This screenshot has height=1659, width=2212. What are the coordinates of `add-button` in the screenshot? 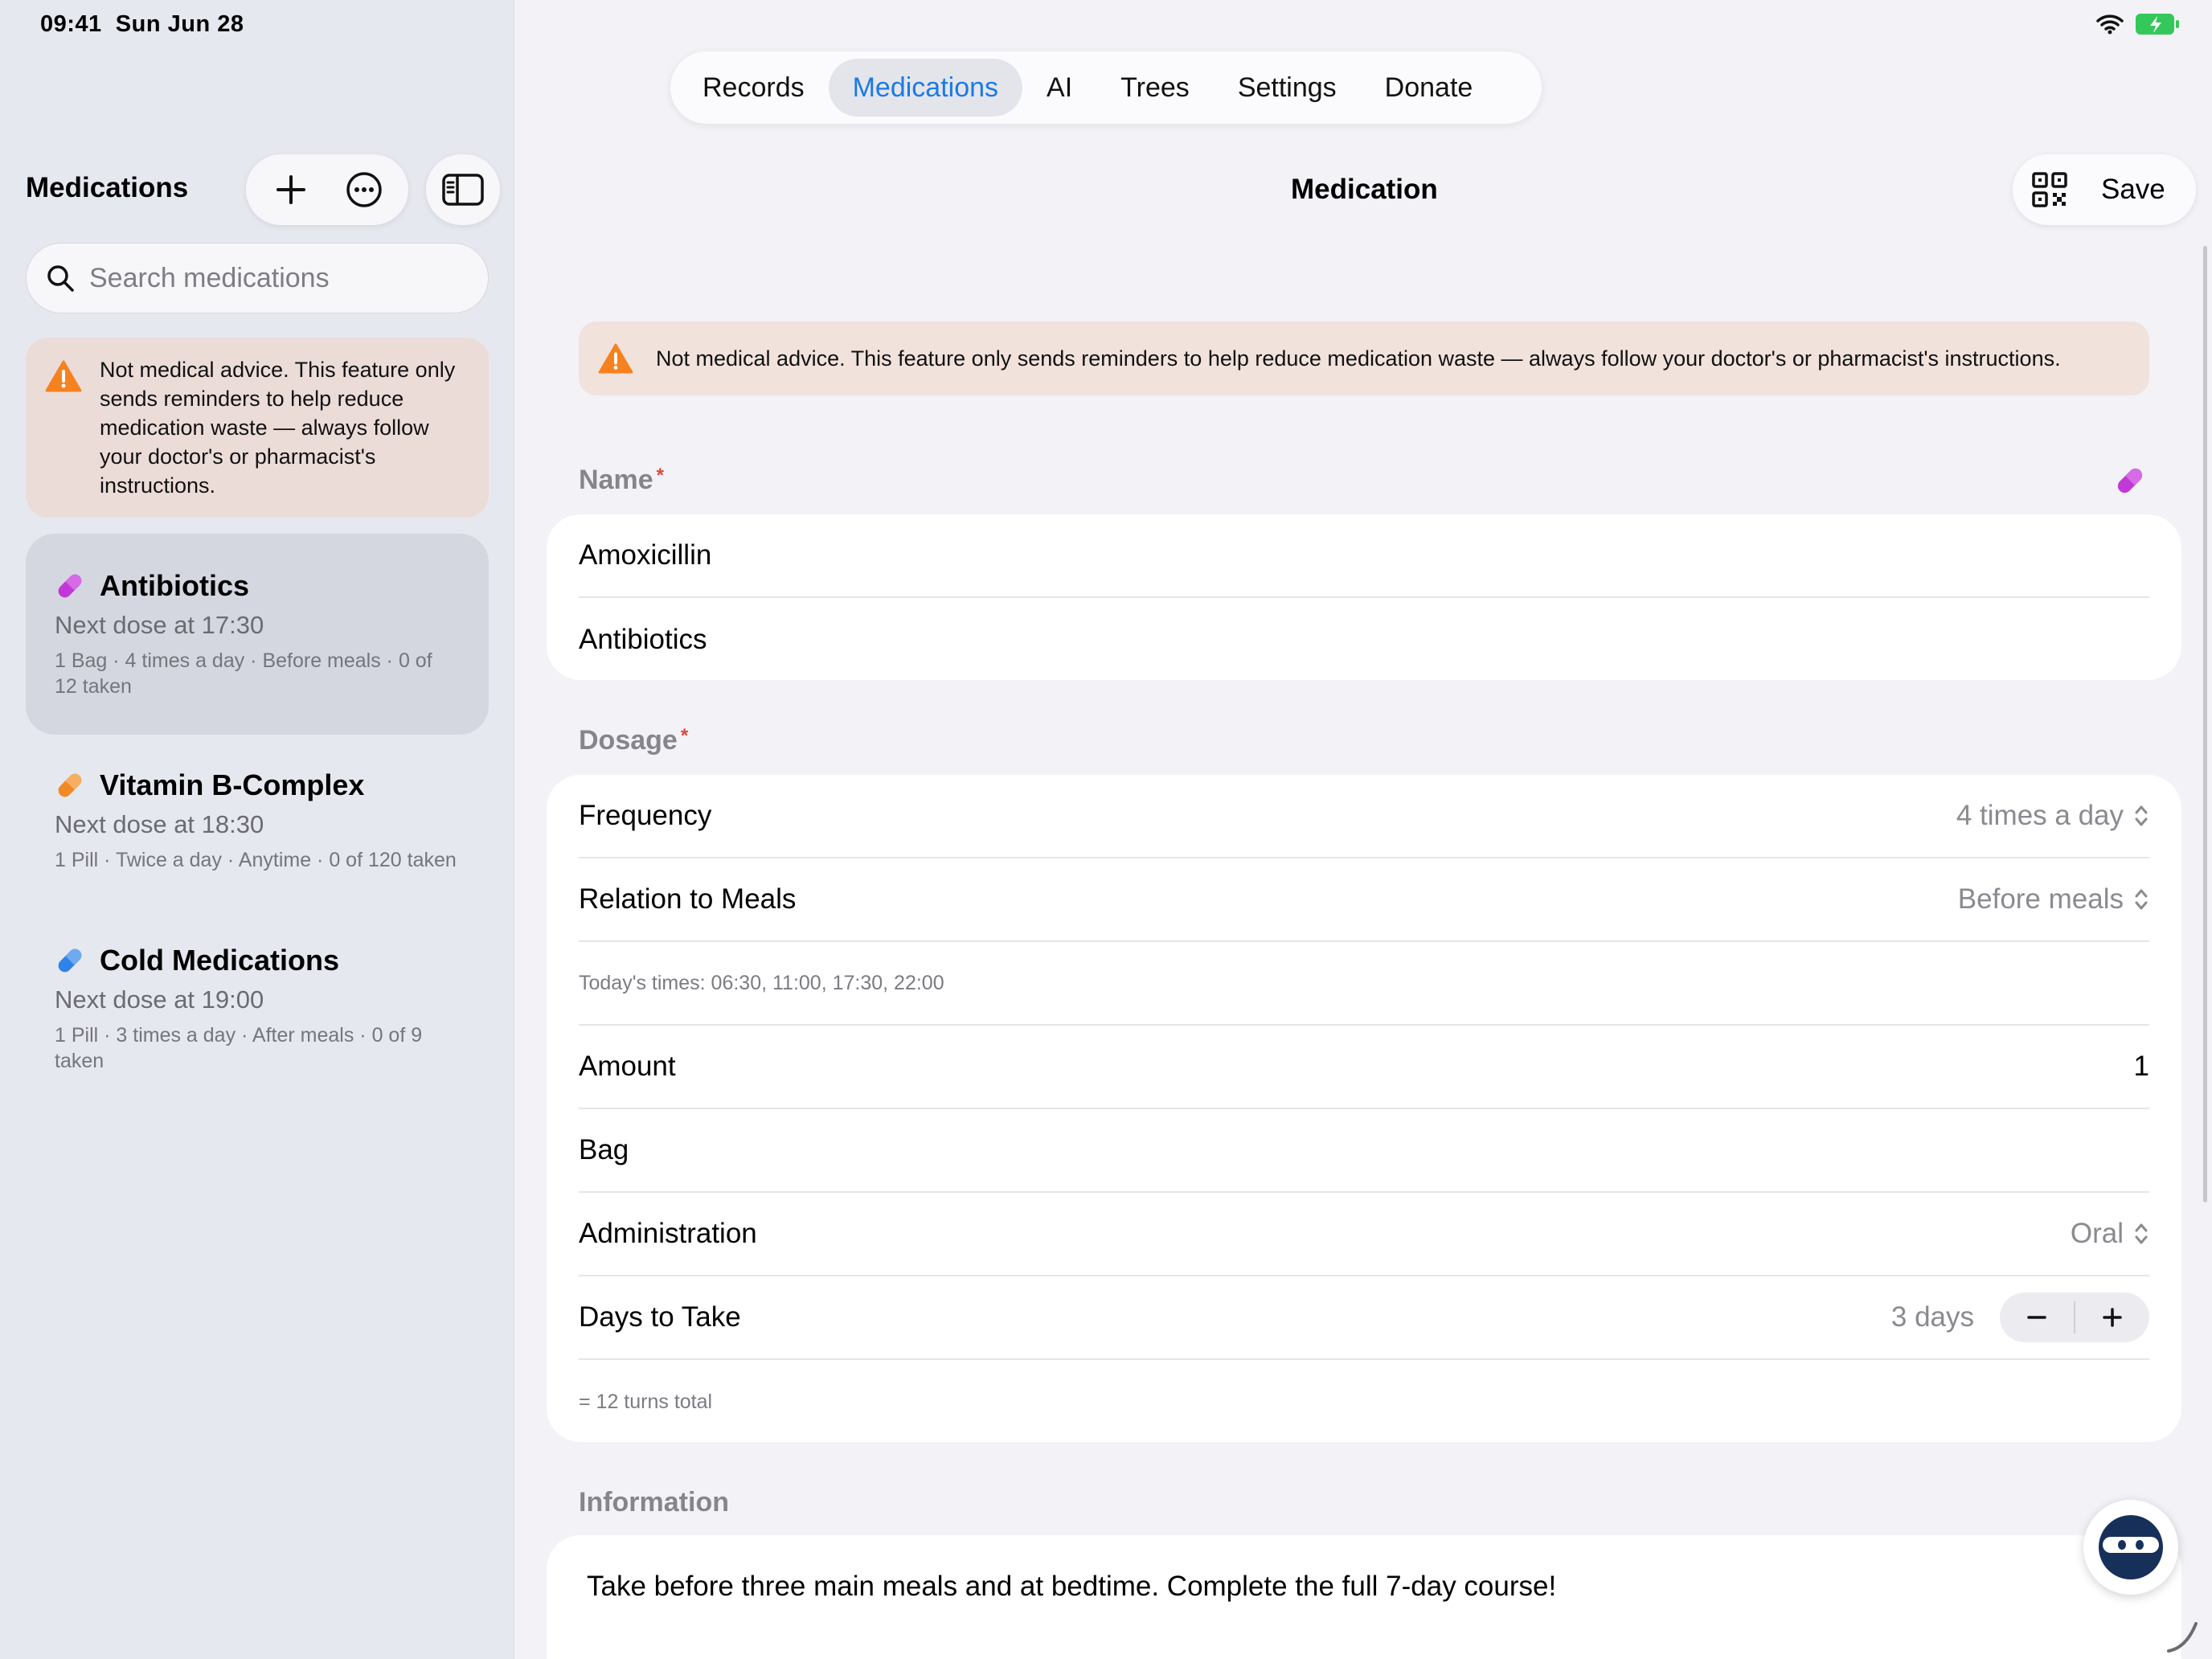 It's located at (291, 190).